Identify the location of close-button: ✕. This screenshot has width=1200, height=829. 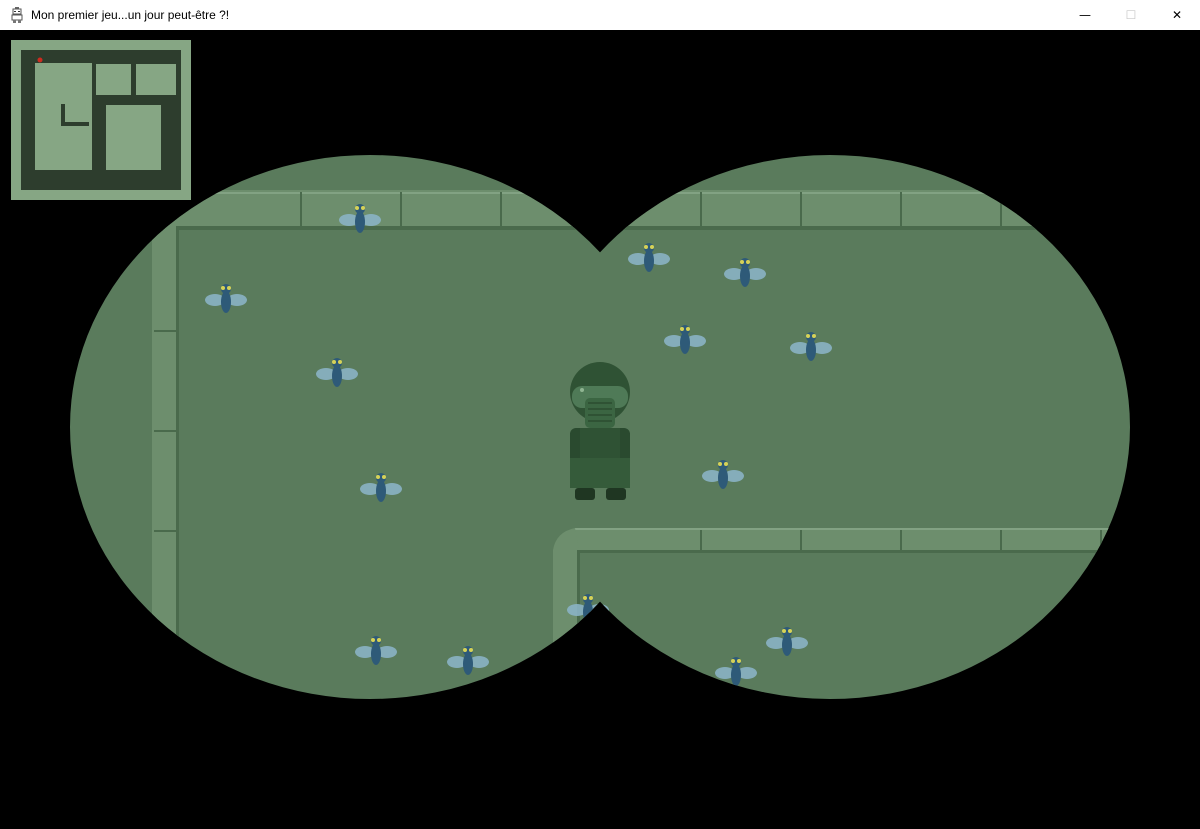
(1177, 15).